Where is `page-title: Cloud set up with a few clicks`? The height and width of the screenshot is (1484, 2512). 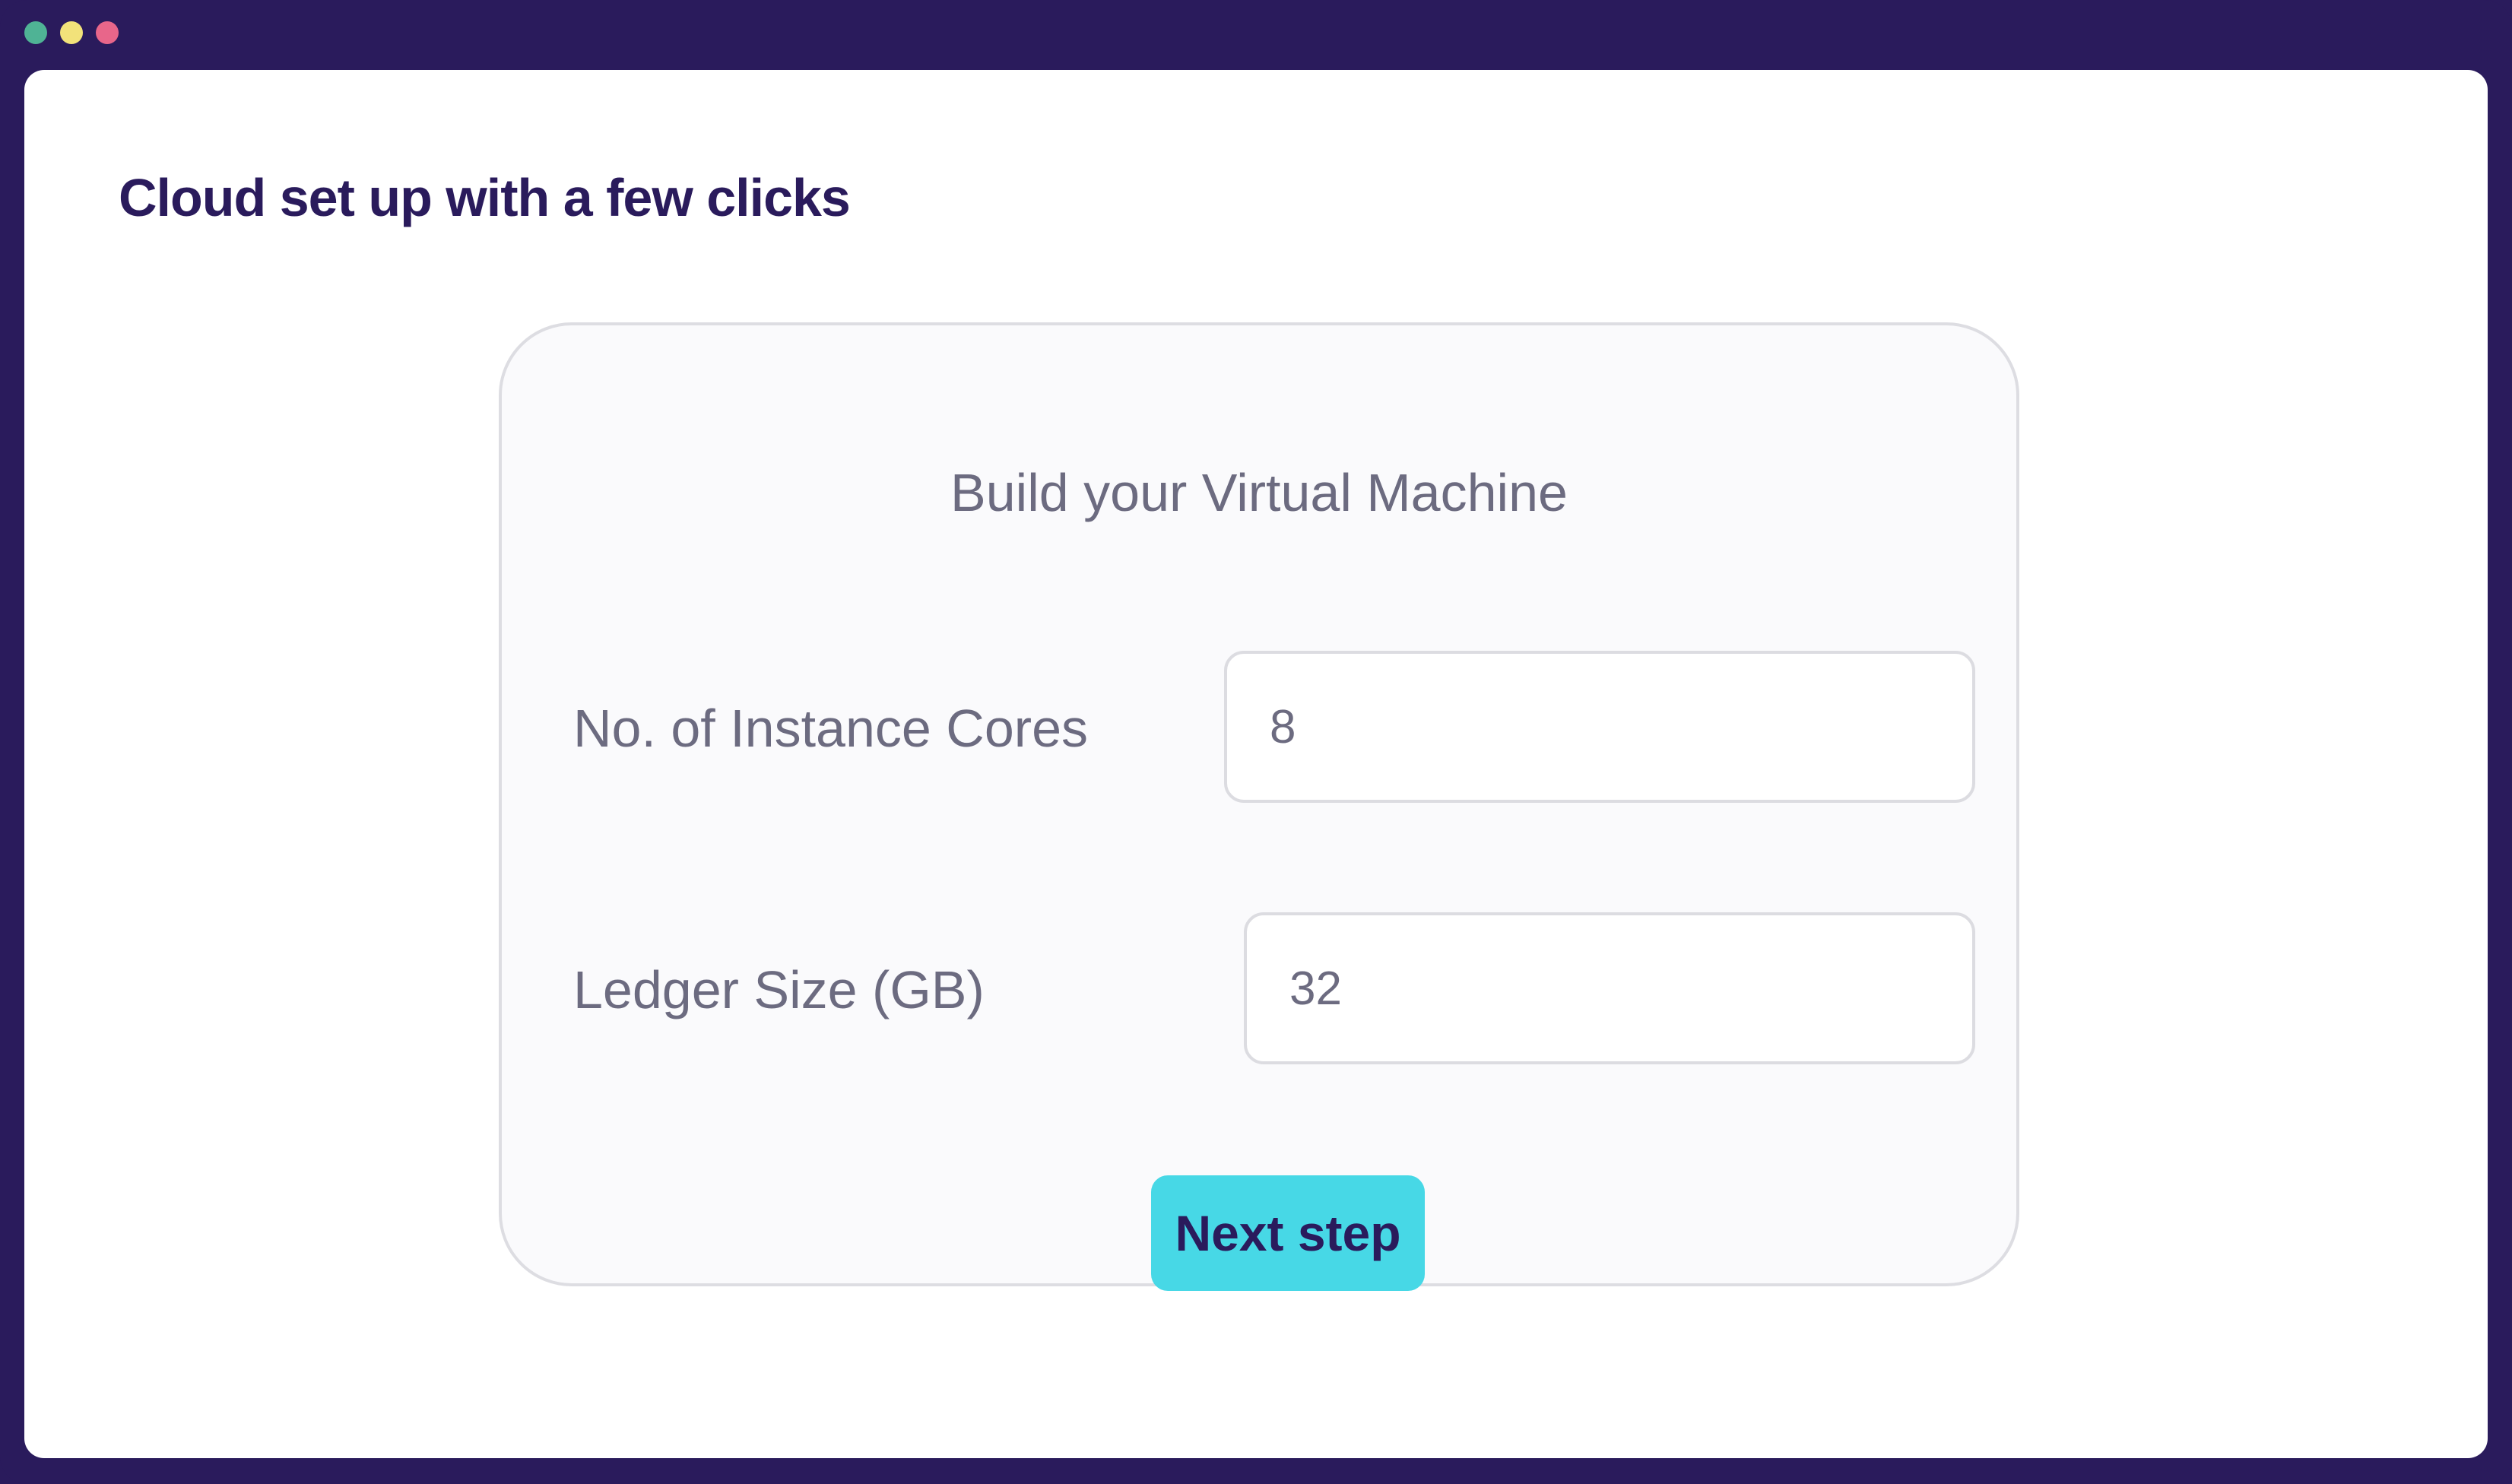 page-title: Cloud set up with a few clicks is located at coordinates (485, 197).